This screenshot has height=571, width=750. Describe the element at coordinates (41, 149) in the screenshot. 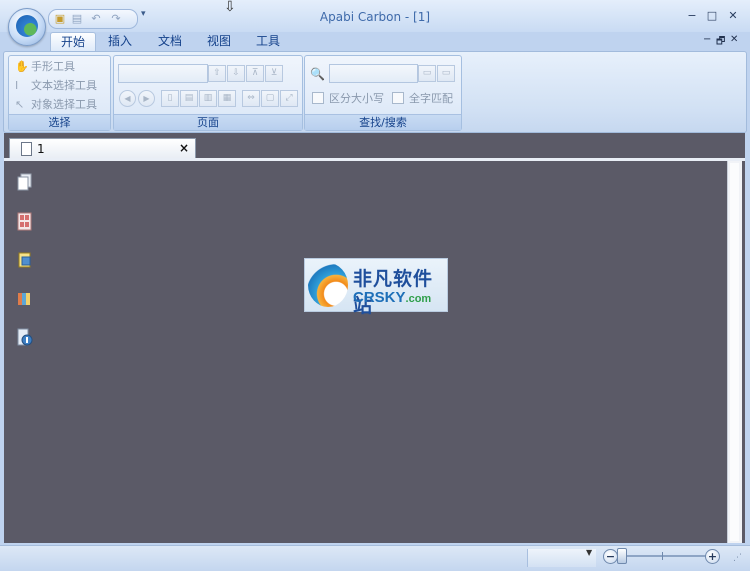

I see `document-tab-label: 1` at that location.